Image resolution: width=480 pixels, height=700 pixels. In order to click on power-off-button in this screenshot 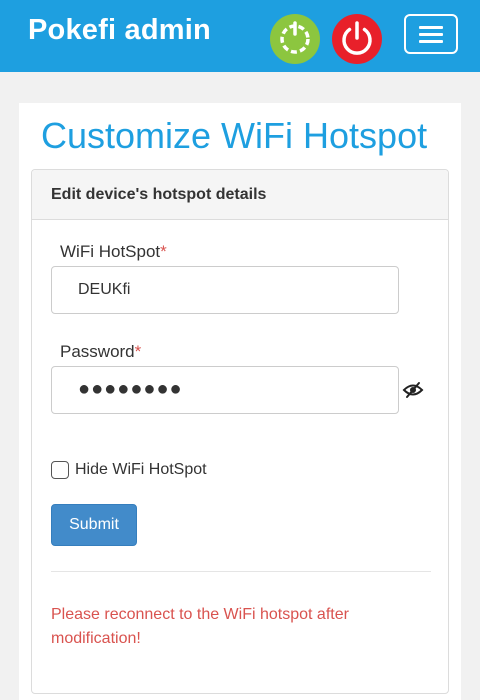, I will do `click(357, 39)`.